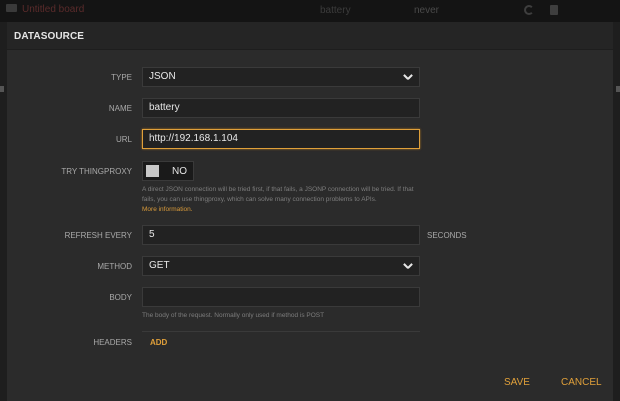 The image size is (620, 401). I want to click on refresh-unit: SECONDS, so click(447, 235).